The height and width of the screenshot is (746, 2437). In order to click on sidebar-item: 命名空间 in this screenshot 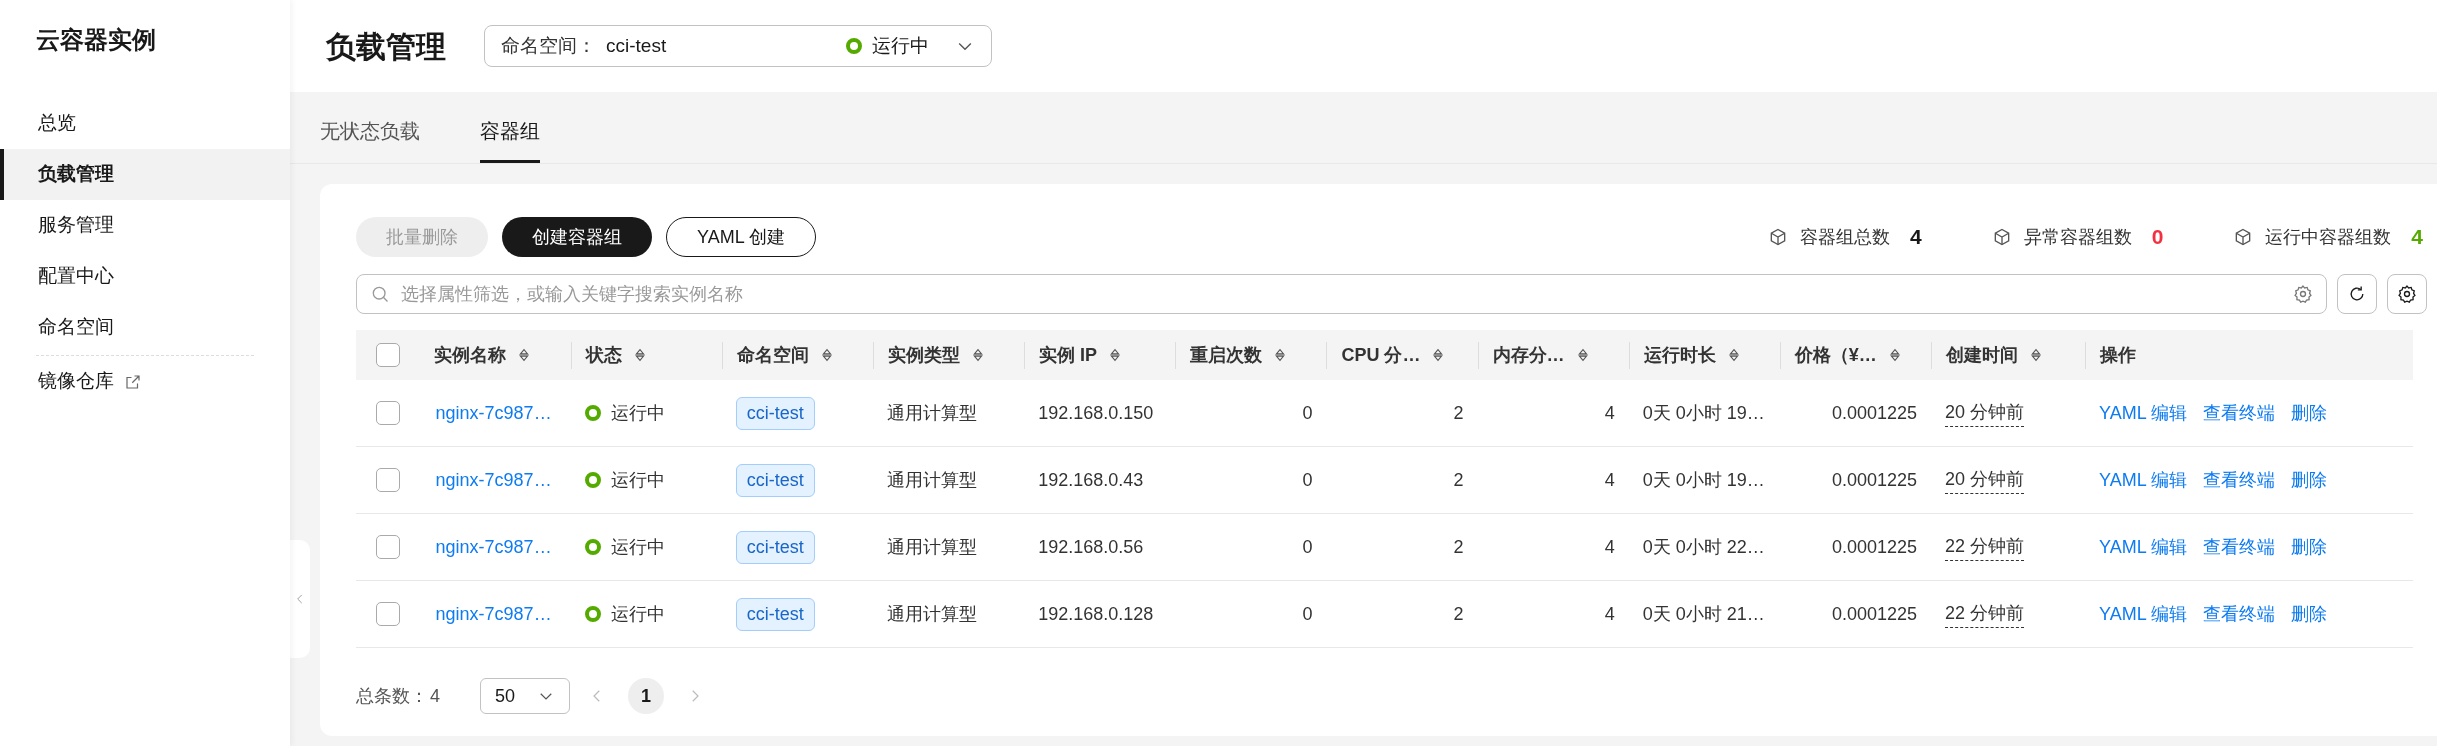, I will do `click(145, 327)`.